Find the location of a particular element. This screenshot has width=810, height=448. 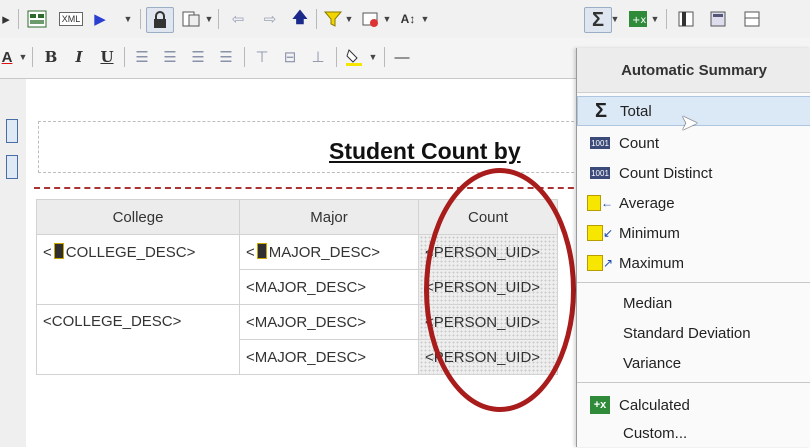

valign-bottom-icon: ⊥ is located at coordinates (318, 57).